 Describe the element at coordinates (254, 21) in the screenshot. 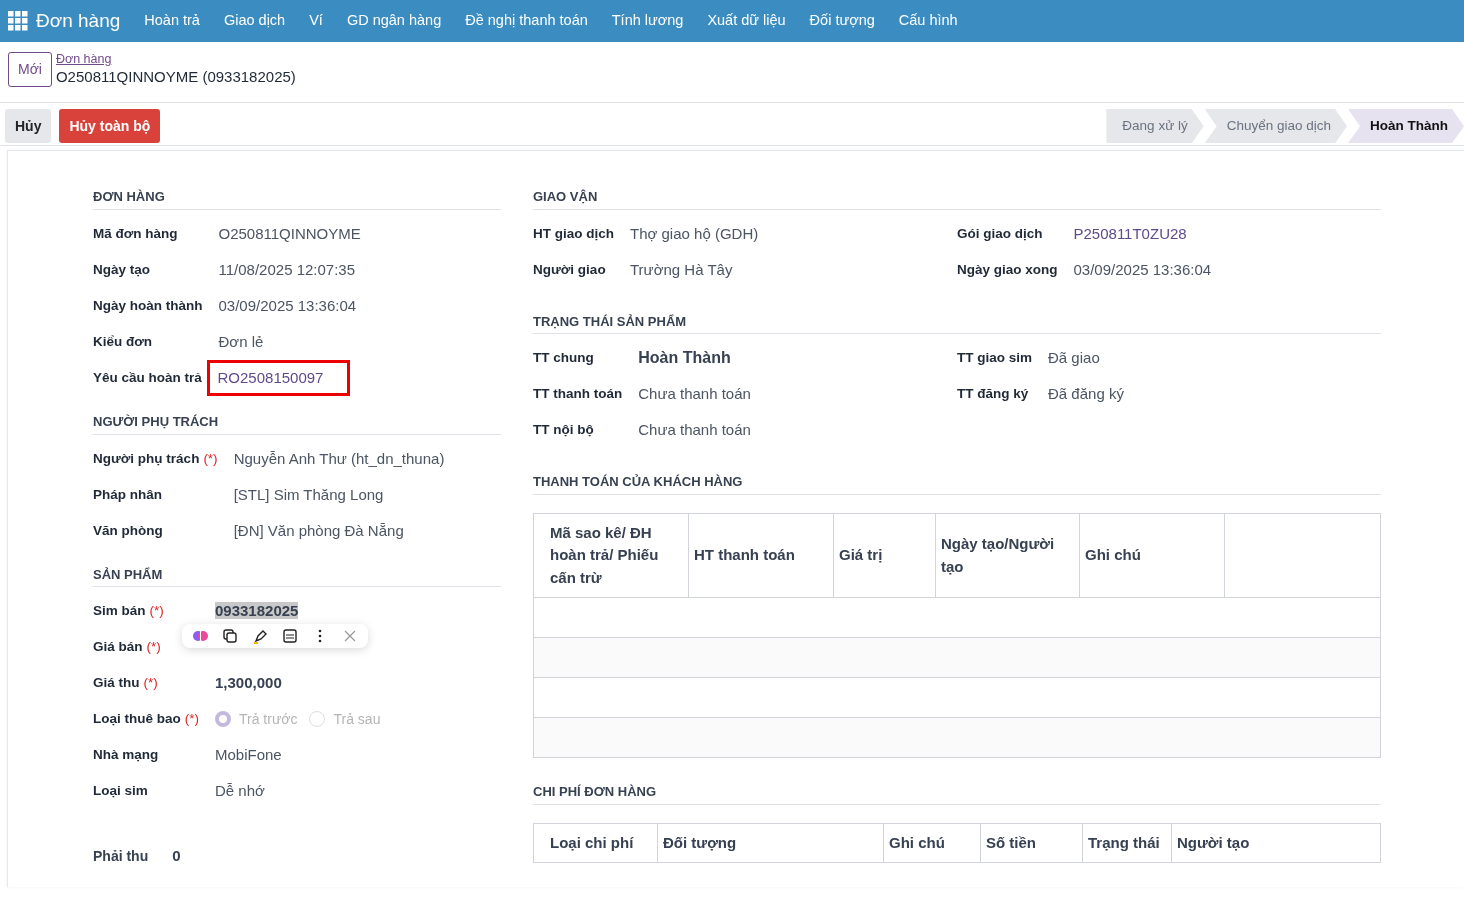

I see `menu-item: Giao dịch` at that location.